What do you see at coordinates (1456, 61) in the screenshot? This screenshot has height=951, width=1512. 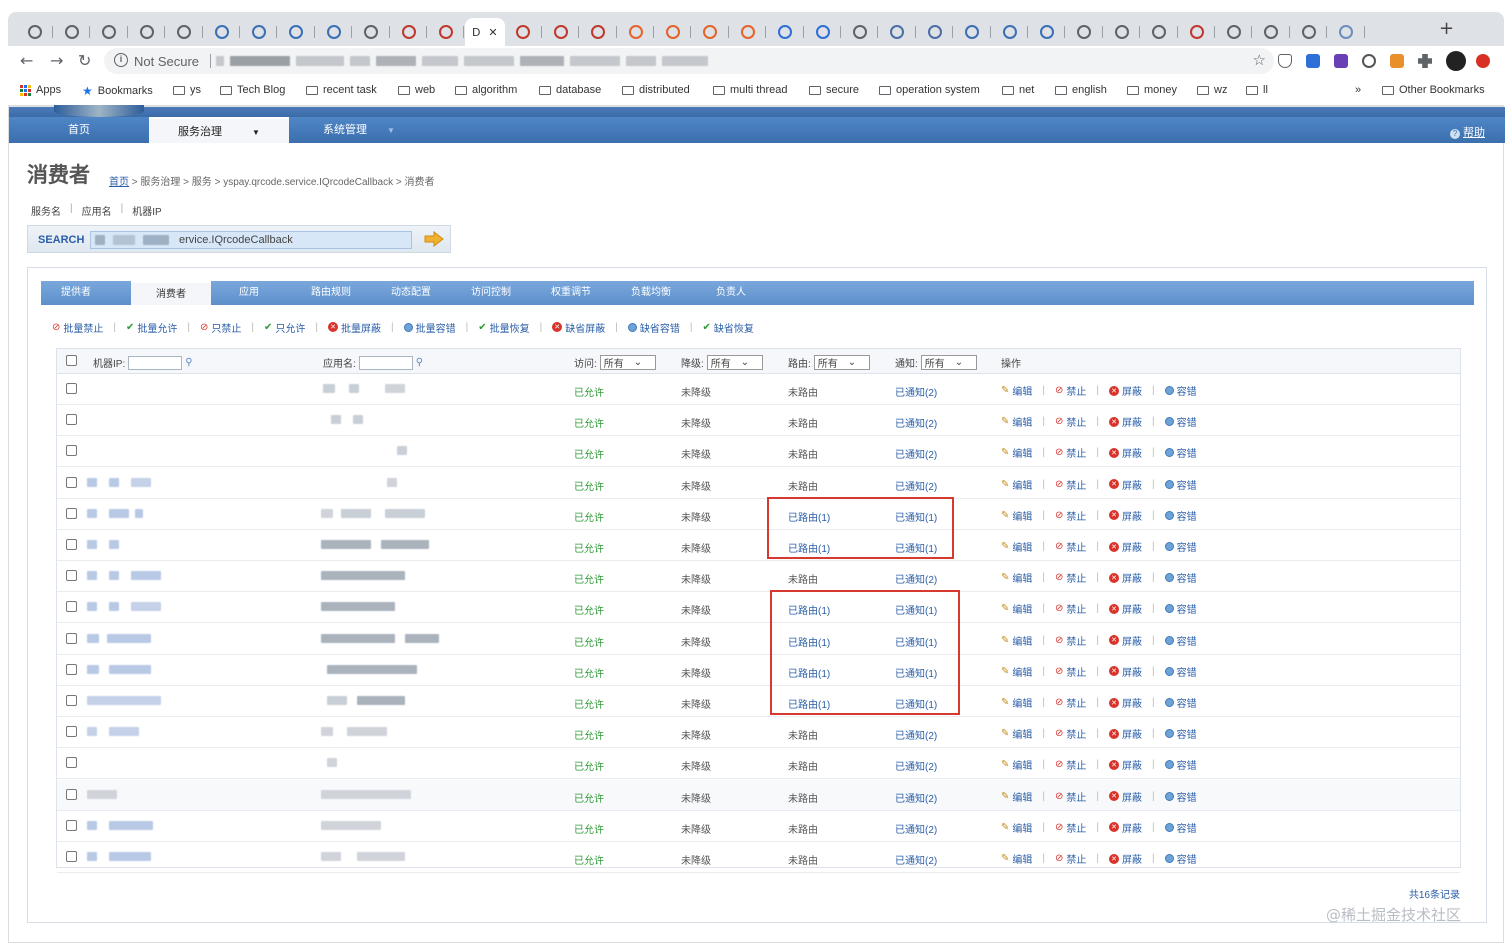 I see `profile-avatar` at bounding box center [1456, 61].